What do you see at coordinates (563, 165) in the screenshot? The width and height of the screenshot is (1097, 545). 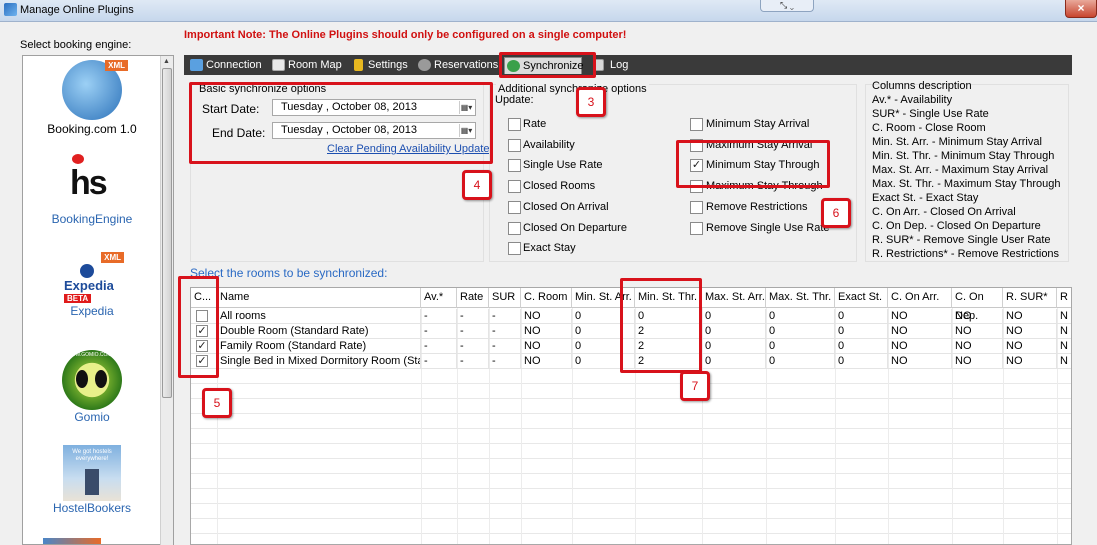 I see `option-label: Single Use Rate` at bounding box center [563, 165].